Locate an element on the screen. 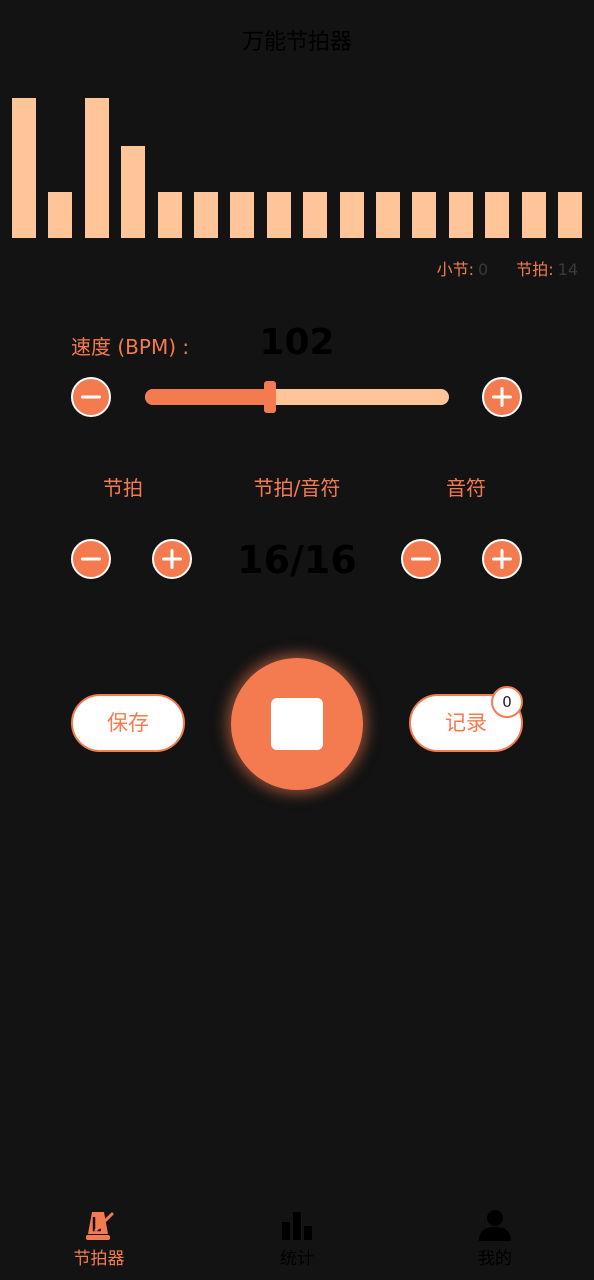  bar-chart-icon is located at coordinates (297, 1226).